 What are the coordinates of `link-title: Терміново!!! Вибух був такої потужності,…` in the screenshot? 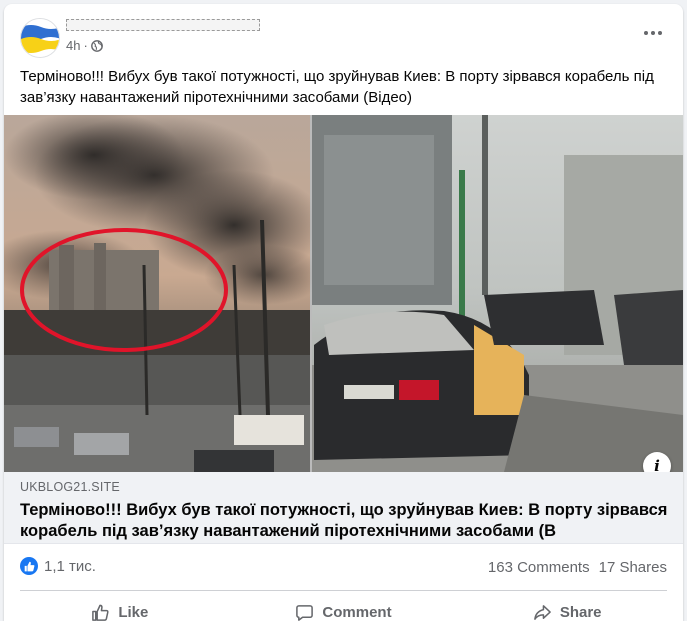 It's located at (345, 522).